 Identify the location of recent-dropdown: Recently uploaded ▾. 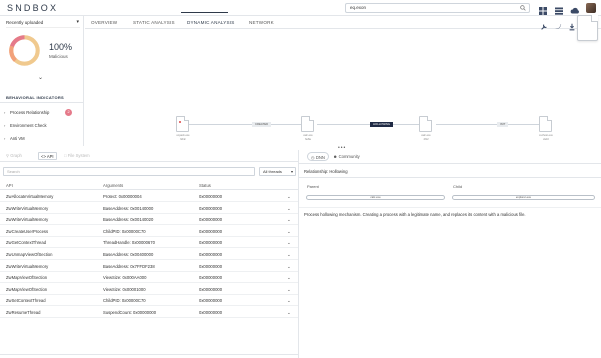
(43, 23).